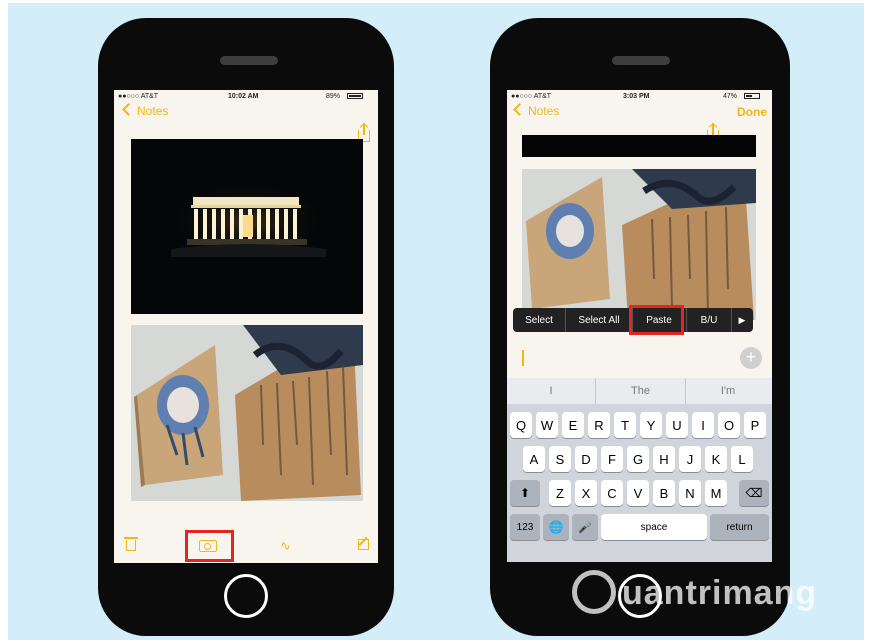  I want to click on status-bar: ●●○○○ AT&T 3:03 PM 47%, so click(639, 97).